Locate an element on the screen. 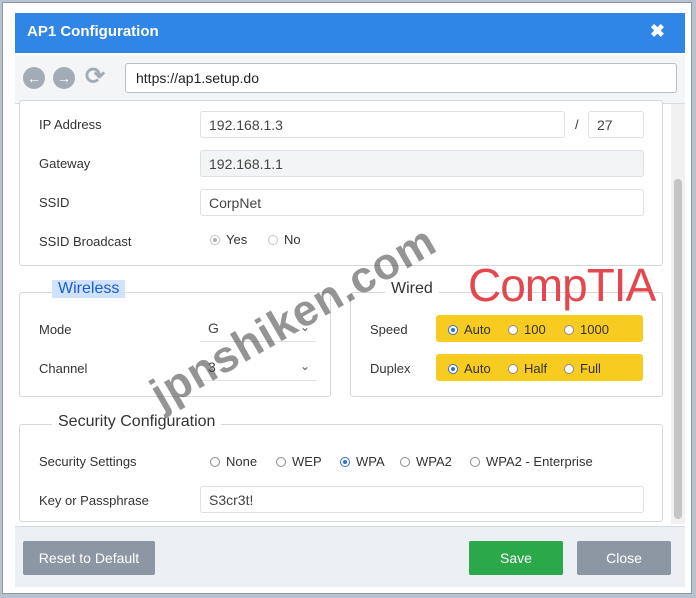 The height and width of the screenshot is (598, 696). security-legend: Security Configuration is located at coordinates (137, 422).